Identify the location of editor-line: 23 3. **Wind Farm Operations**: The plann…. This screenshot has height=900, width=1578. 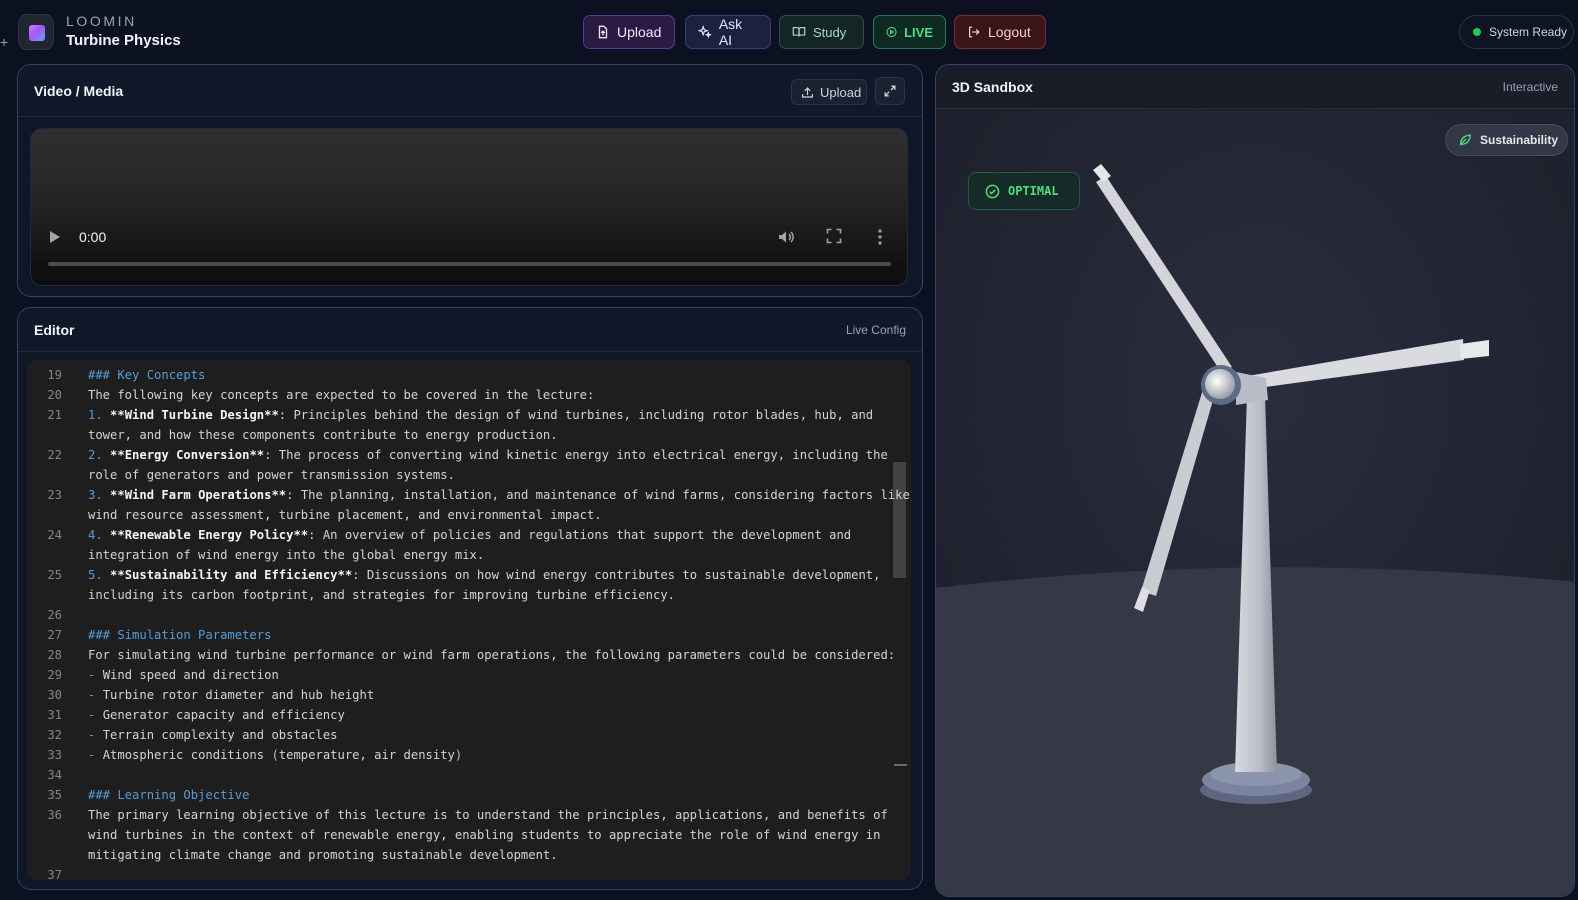
(468, 495).